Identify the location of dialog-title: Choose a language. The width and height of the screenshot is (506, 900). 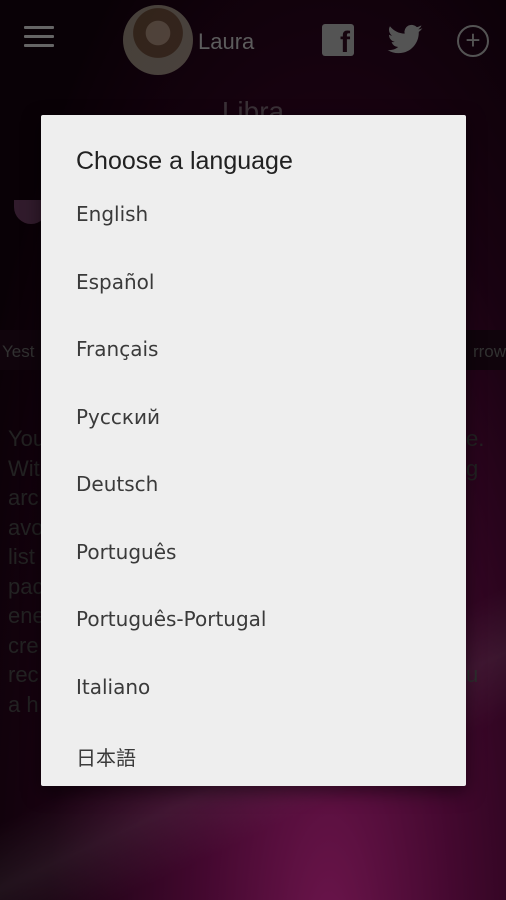
(184, 161).